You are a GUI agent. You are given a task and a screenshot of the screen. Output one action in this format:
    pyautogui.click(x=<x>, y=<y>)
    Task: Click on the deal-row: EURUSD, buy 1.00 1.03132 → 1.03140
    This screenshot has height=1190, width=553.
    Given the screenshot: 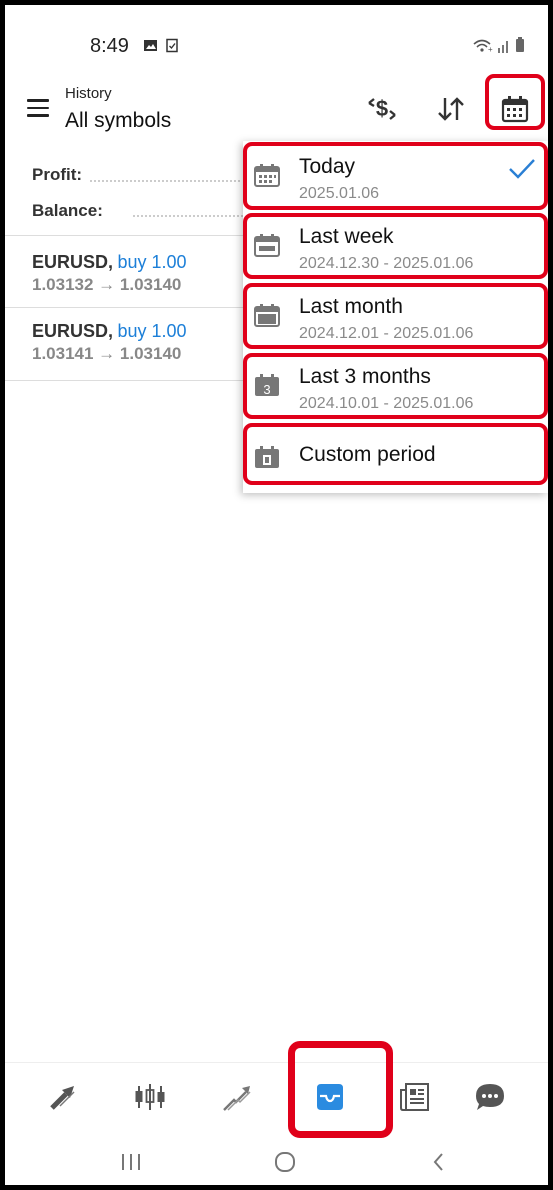 What is the action you would take?
    pyautogui.click(x=142, y=277)
    